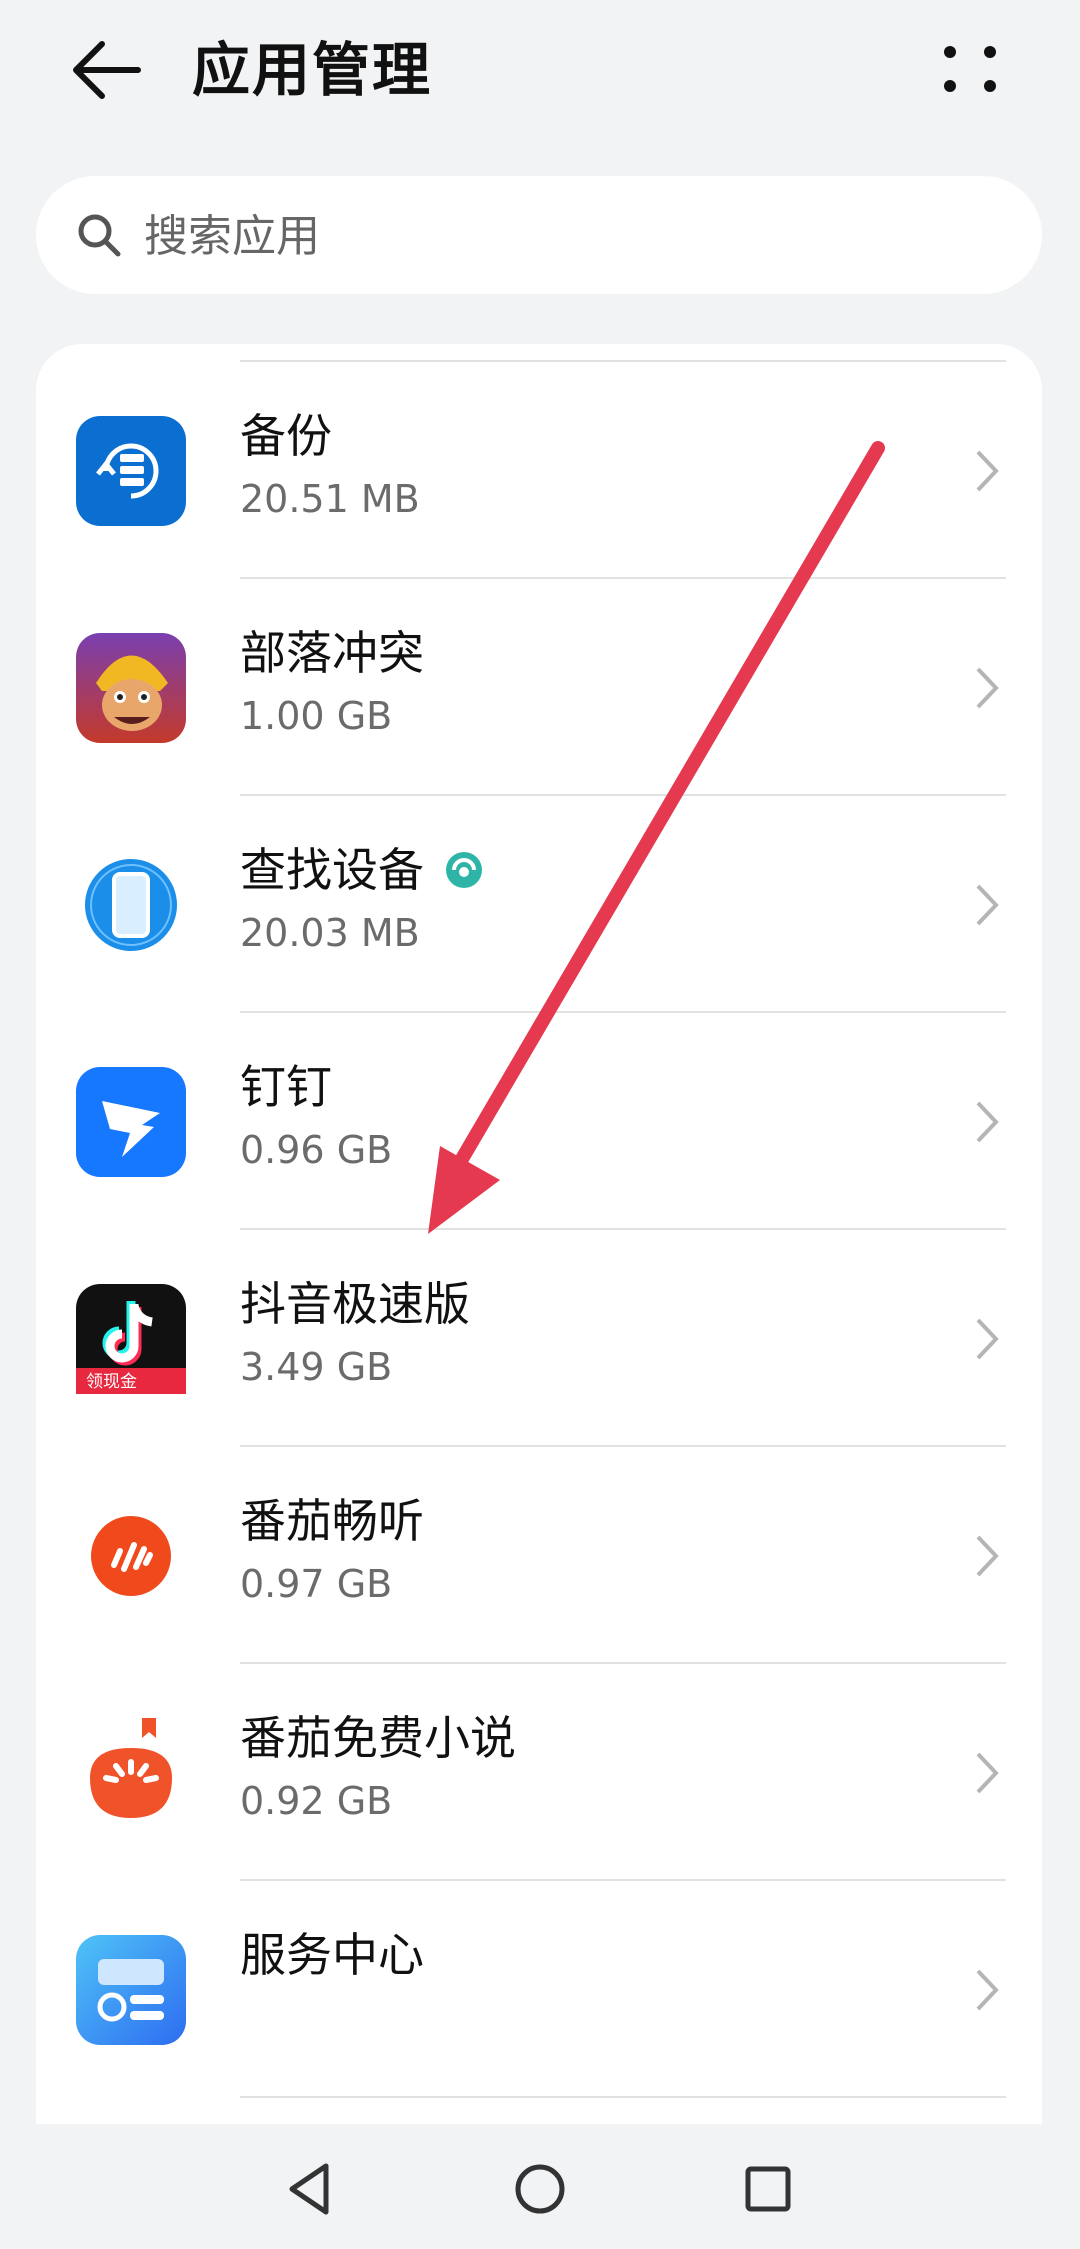  I want to click on clash-of-clans-app-icon, so click(131, 688).